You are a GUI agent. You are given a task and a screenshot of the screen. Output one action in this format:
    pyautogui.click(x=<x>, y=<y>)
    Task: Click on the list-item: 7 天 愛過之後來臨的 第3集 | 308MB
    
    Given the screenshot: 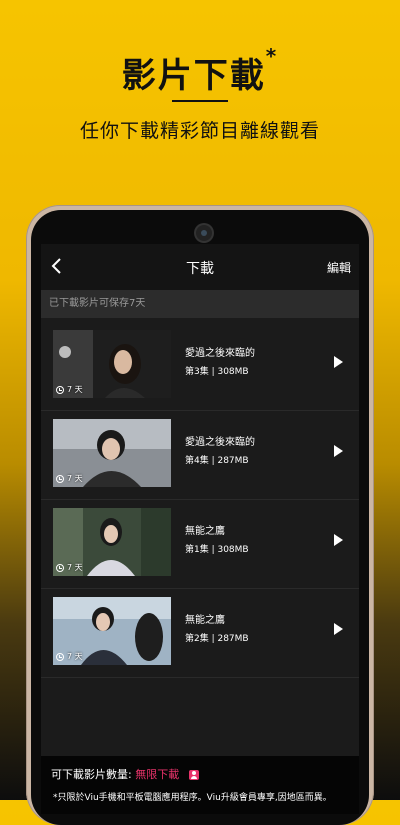 What is the action you would take?
    pyautogui.click(x=200, y=366)
    